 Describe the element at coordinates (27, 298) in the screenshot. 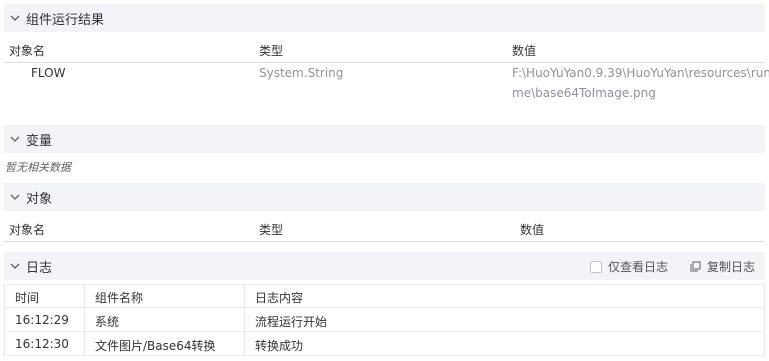

I see `log-col-time: 时间` at that location.